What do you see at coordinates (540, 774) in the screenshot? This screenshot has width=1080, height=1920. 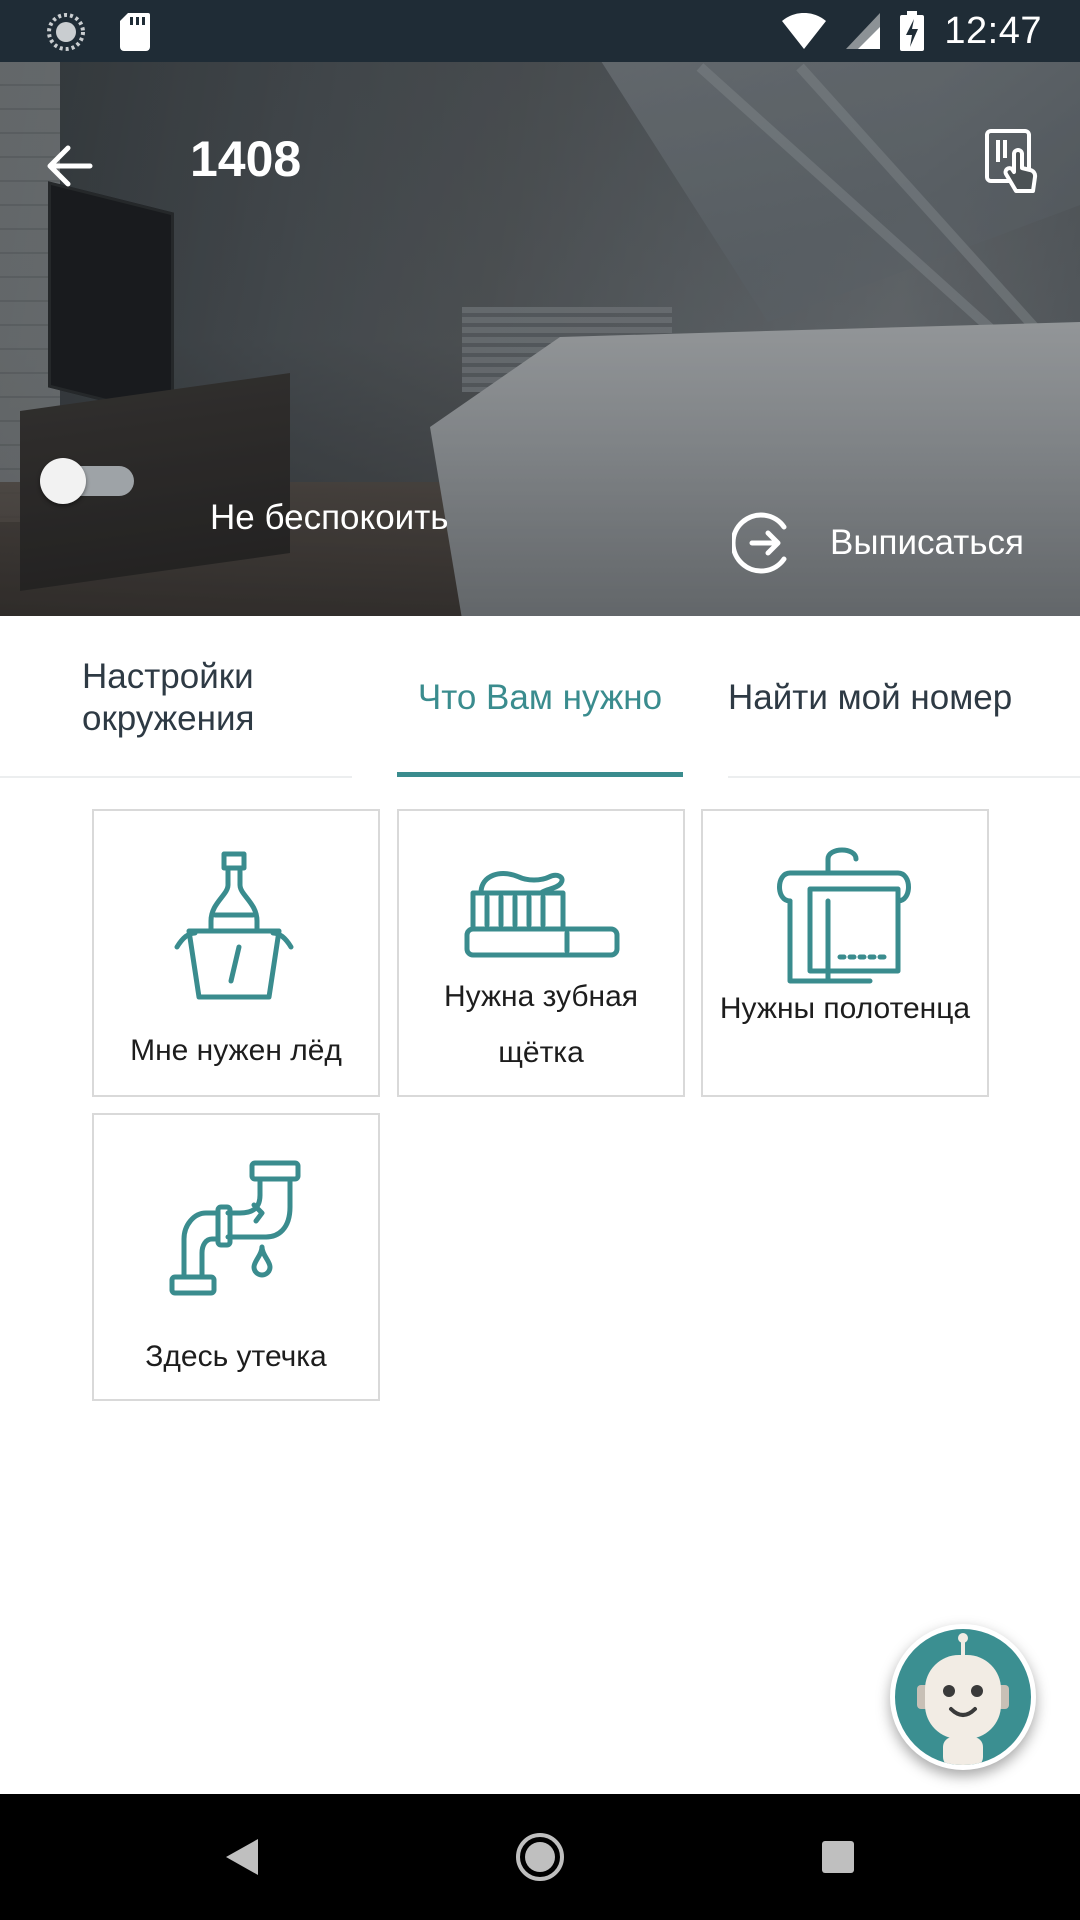 I see `active-tab-indicator` at bounding box center [540, 774].